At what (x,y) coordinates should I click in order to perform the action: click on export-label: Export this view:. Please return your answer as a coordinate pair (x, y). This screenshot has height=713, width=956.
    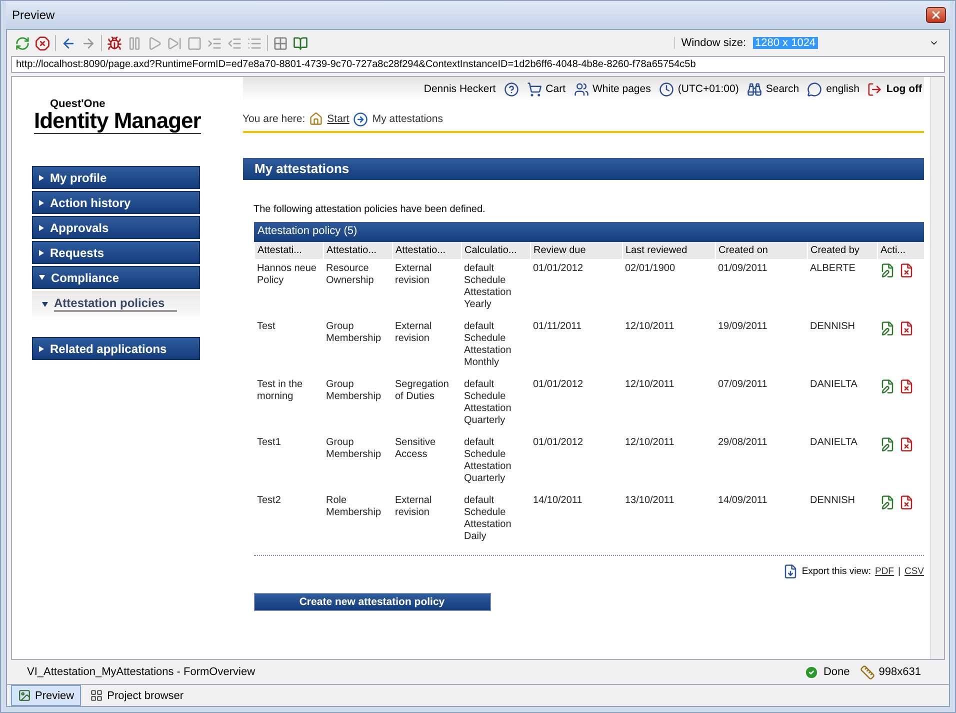
    Looking at the image, I should click on (836, 571).